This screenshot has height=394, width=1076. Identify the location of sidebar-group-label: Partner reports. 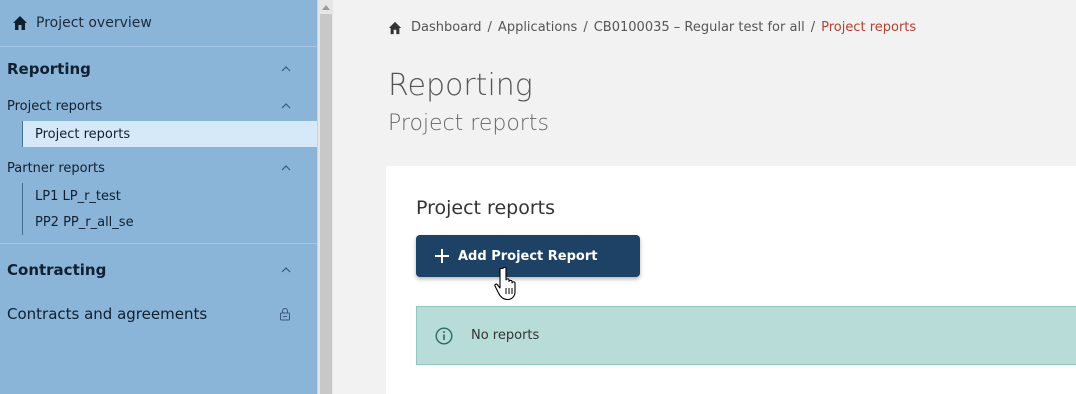
(56, 168).